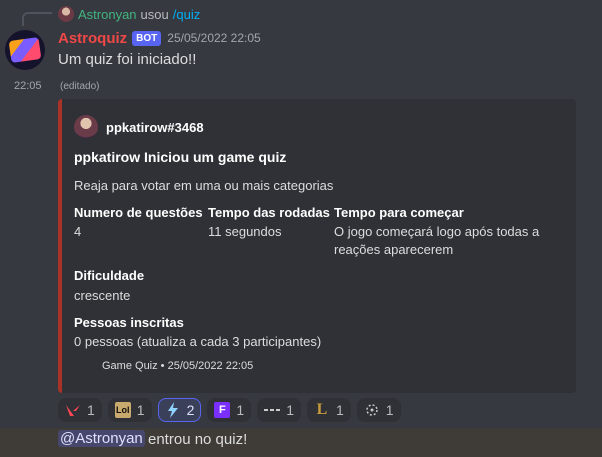 The image size is (602, 457). Describe the element at coordinates (80, 86) in the screenshot. I see `edited-label: (editado)` at that location.